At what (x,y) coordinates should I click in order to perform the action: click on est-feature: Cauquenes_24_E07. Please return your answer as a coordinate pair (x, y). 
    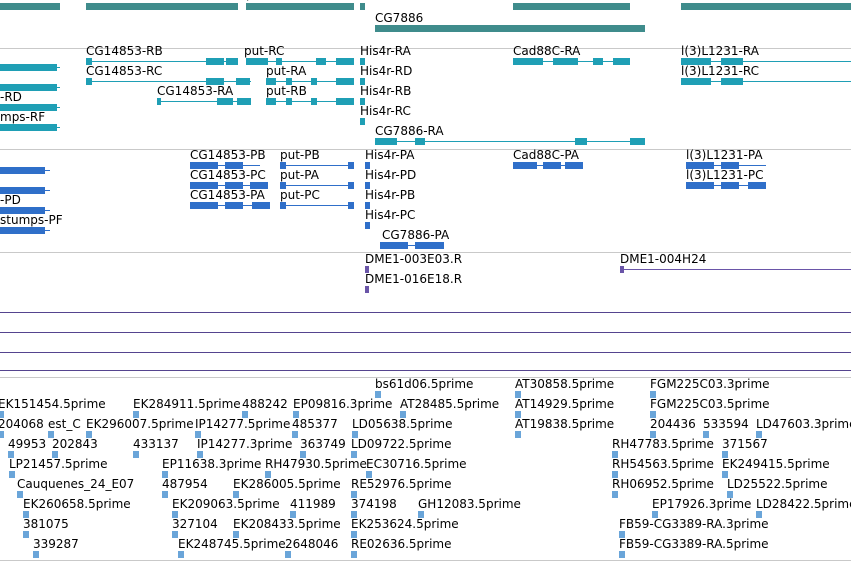
    Looking at the image, I should click on (75, 488).